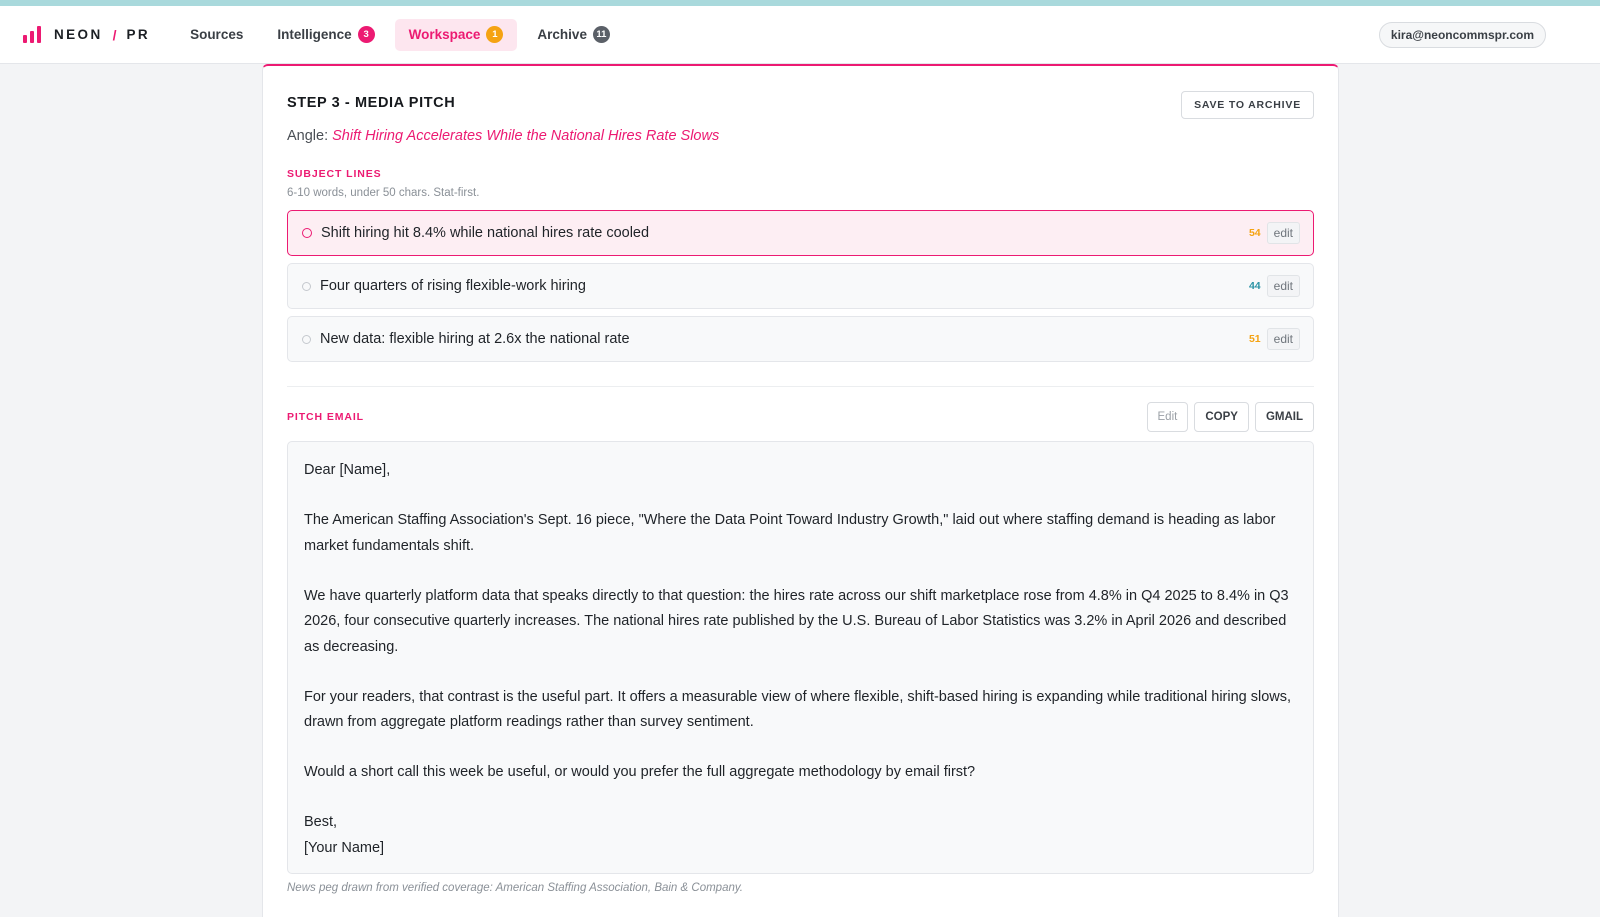 This screenshot has height=917, width=1600. I want to click on subject-lines-heading: SUBJECT LINES, so click(334, 174).